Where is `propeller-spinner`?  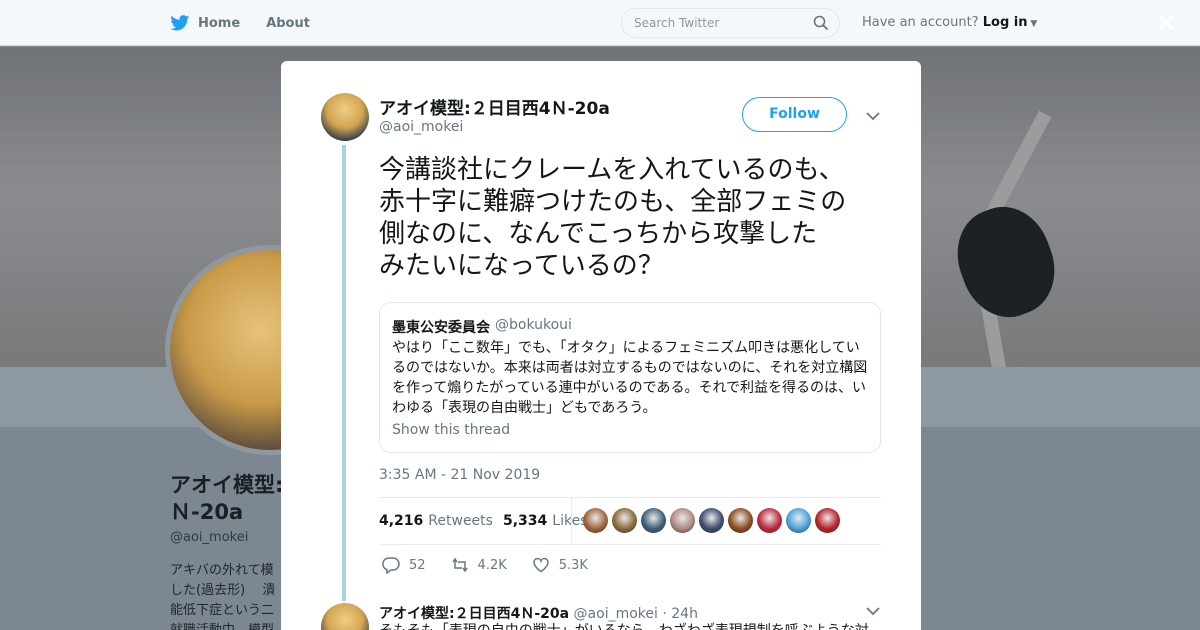 propeller-spinner is located at coordinates (1006, 262).